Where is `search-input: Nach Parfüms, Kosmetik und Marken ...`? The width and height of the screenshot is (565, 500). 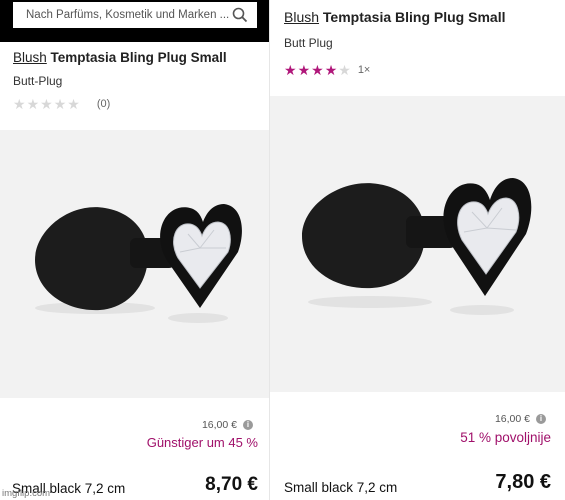 search-input: Nach Parfüms, Kosmetik und Marken ... is located at coordinates (135, 15).